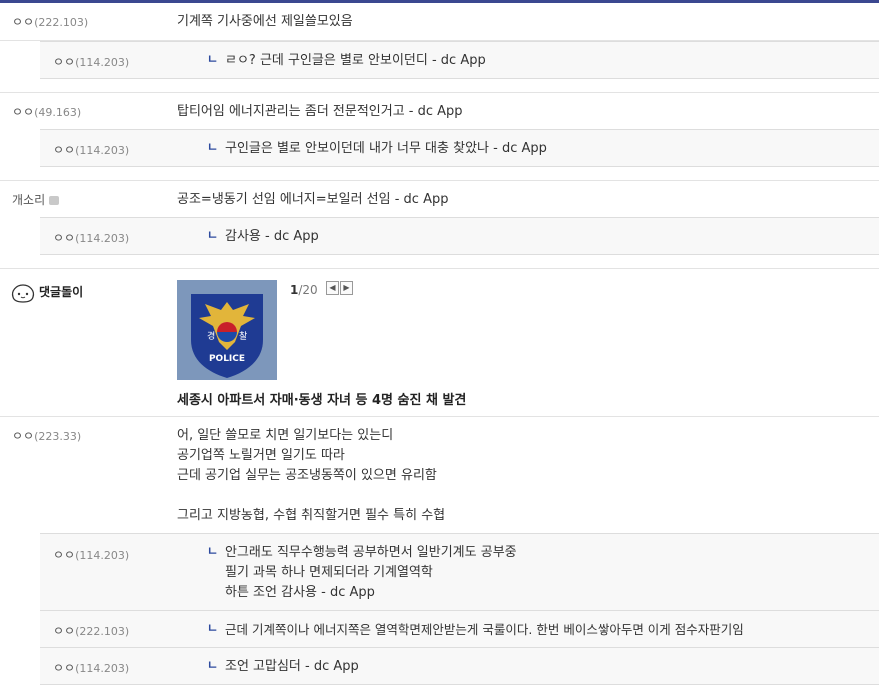 This screenshot has width=879, height=686. Describe the element at coordinates (321, 398) in the screenshot. I see `news-headline: 세종시 아파트서 자매·동생 자녀 등 4명 숨진 채 발견` at that location.